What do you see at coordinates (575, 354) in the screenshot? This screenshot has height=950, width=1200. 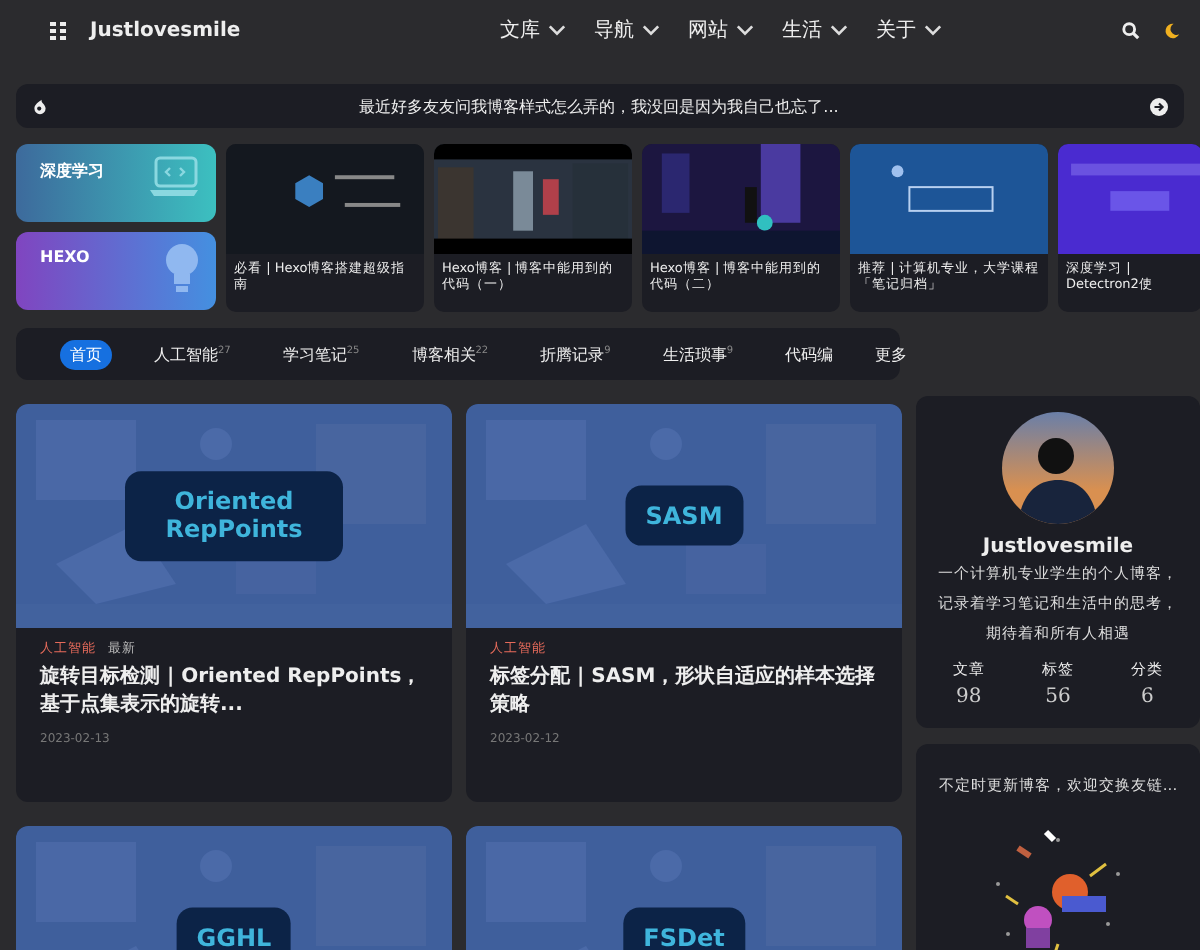 I see `category-tab: 折腾记录$^{9}$` at bounding box center [575, 354].